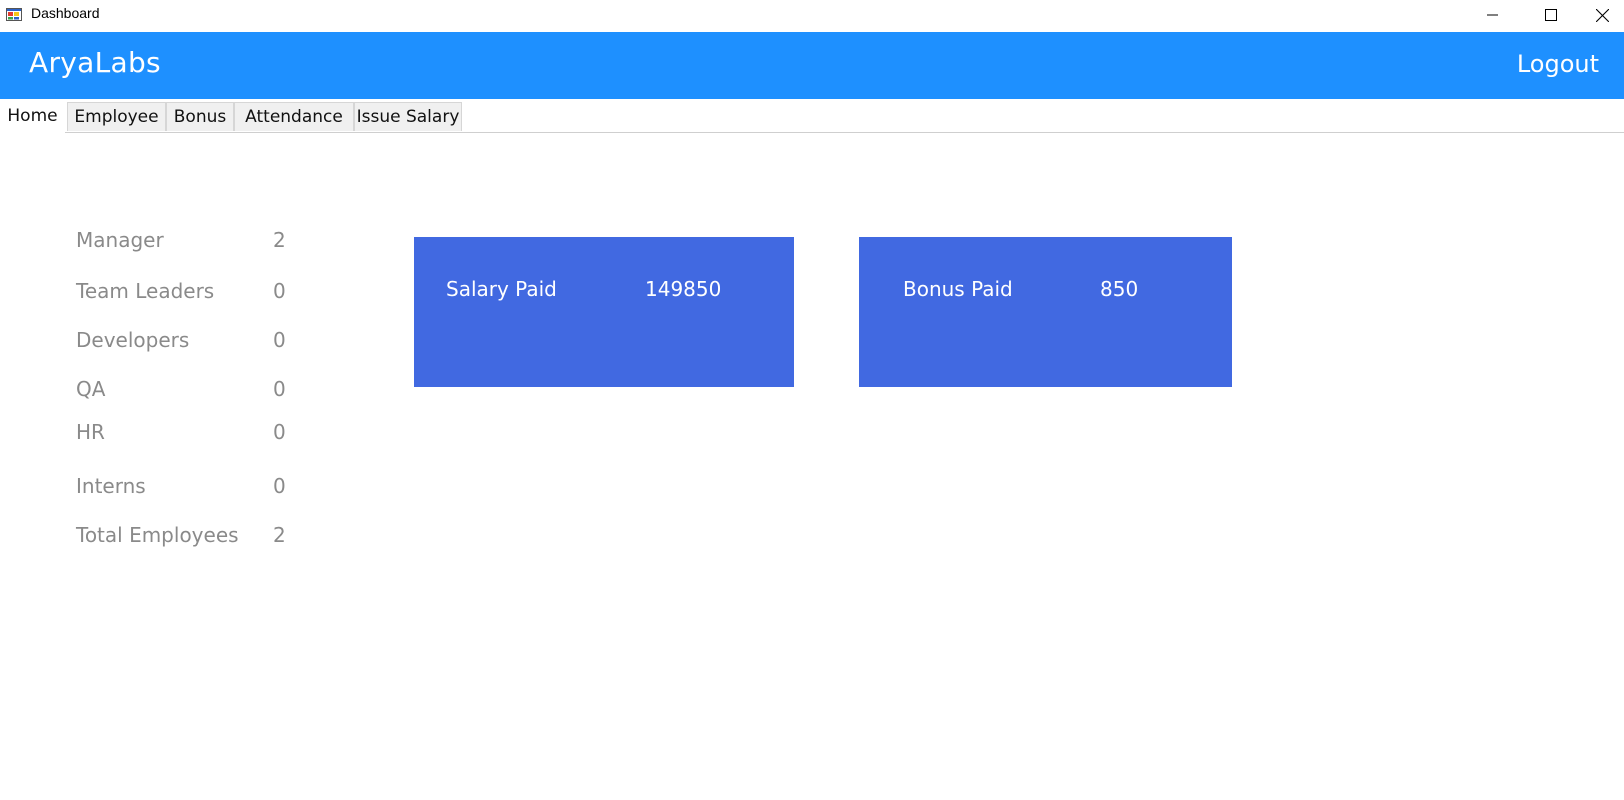  Describe the element at coordinates (120, 240) in the screenshot. I see `stat-label-manager: Manager` at that location.